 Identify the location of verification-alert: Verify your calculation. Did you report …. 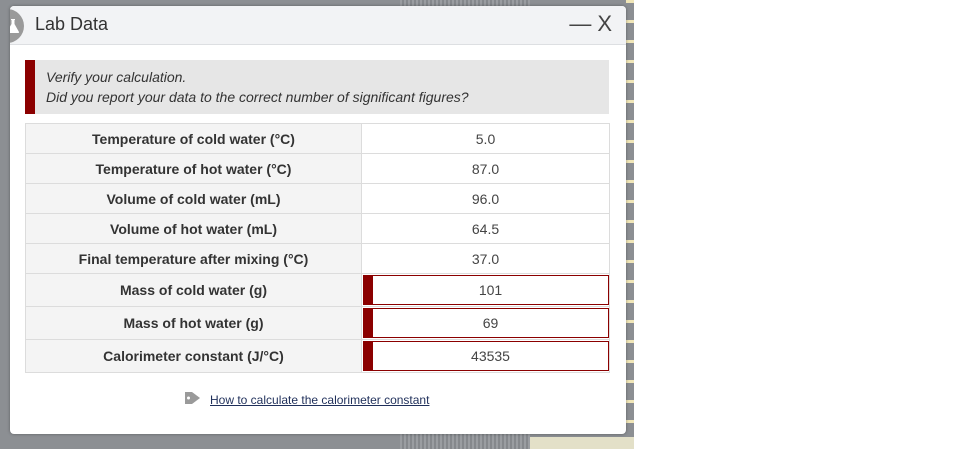
(317, 87).